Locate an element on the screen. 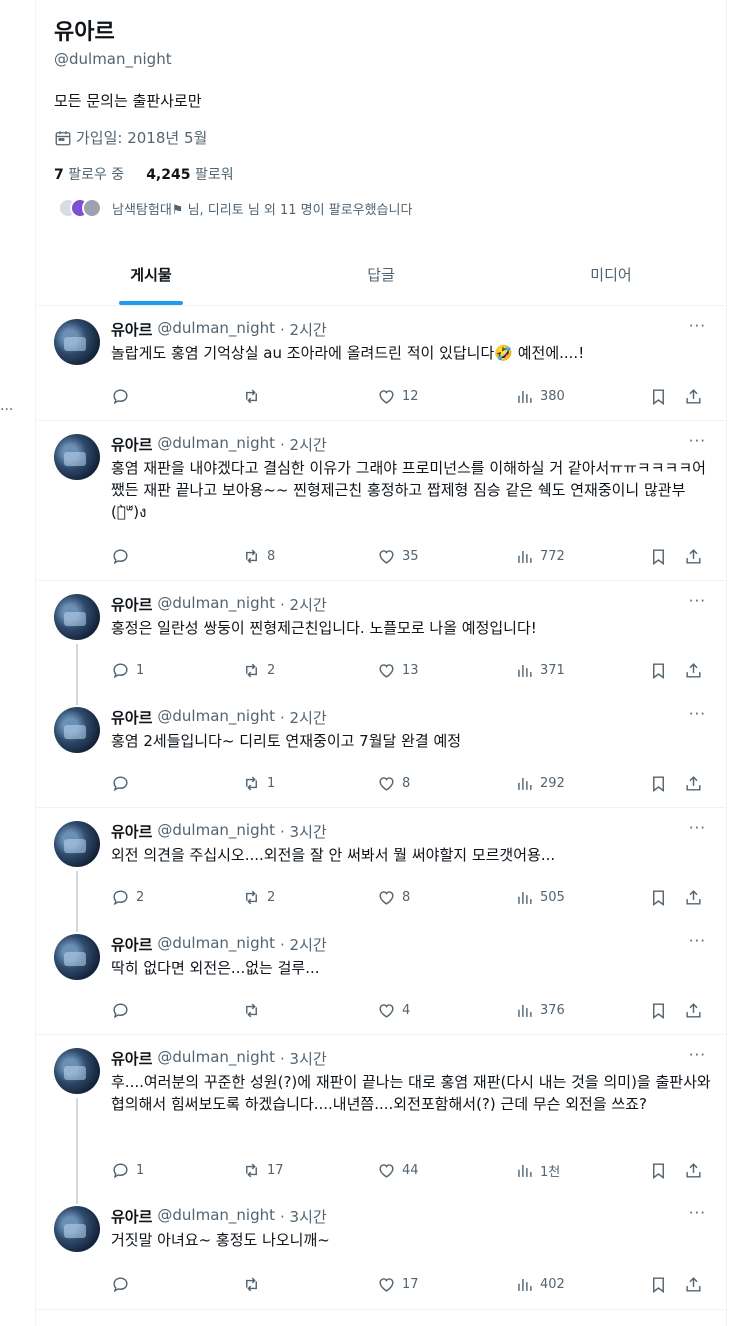 The image size is (743, 1326). following-link: 7 팔로우 중 is located at coordinates (89, 174).